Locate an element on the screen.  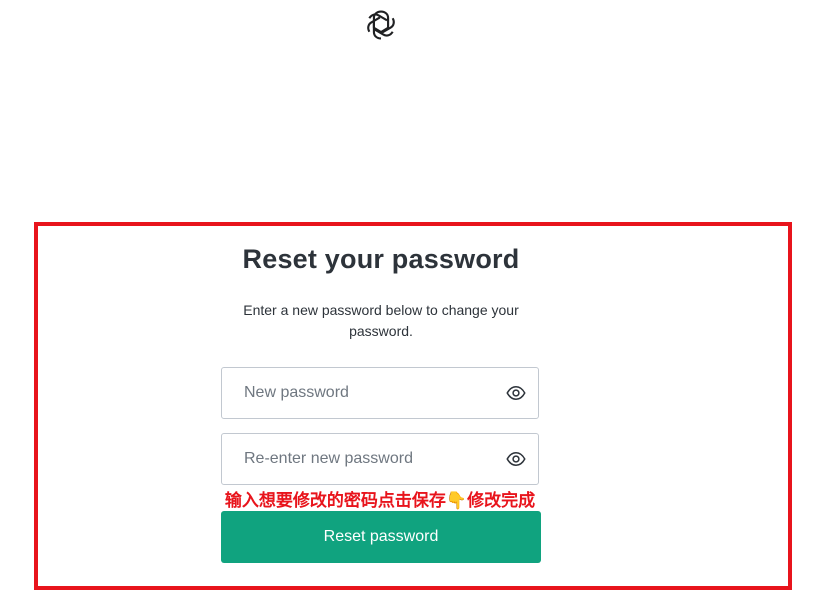
reset-password-button: Reset password is located at coordinates (381, 537).